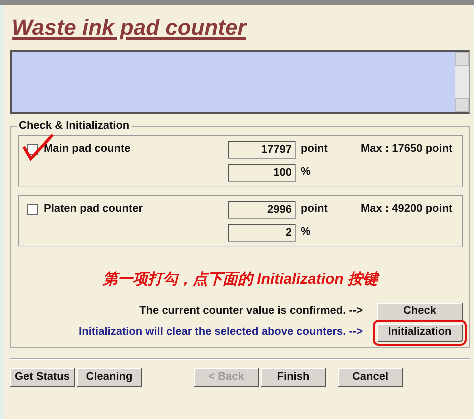 The height and width of the screenshot is (419, 474). What do you see at coordinates (94, 210) in the screenshot?
I see `checkbox-label: Platen pad counter` at bounding box center [94, 210].